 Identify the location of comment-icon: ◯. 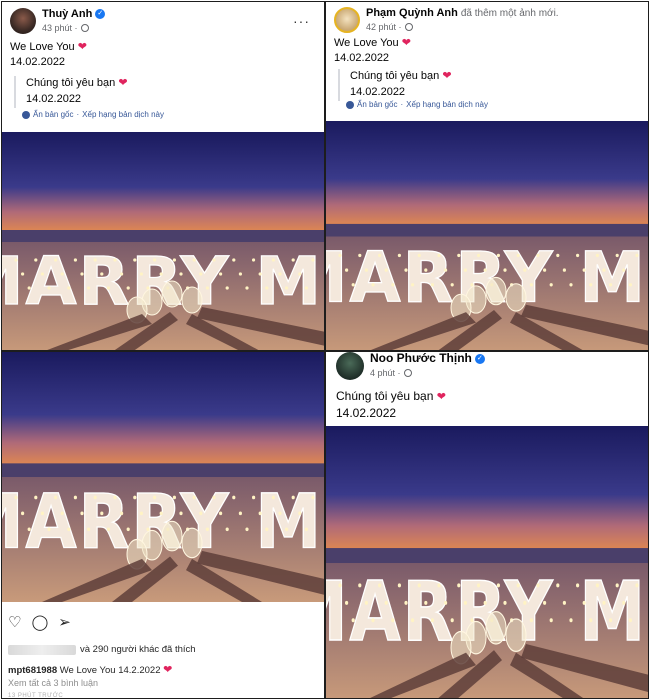
(39, 622).